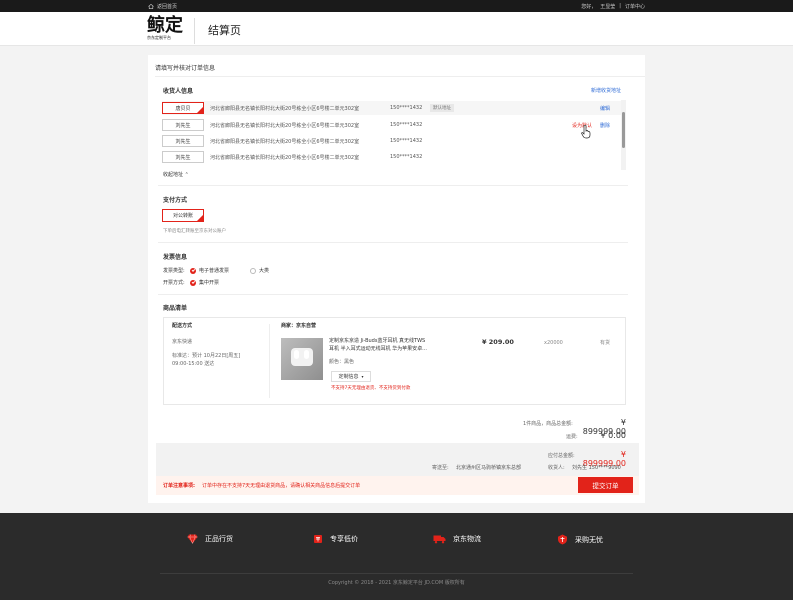 The image size is (793, 600). I want to click on shipping-time: 09:00-15:00 送达, so click(193, 364).